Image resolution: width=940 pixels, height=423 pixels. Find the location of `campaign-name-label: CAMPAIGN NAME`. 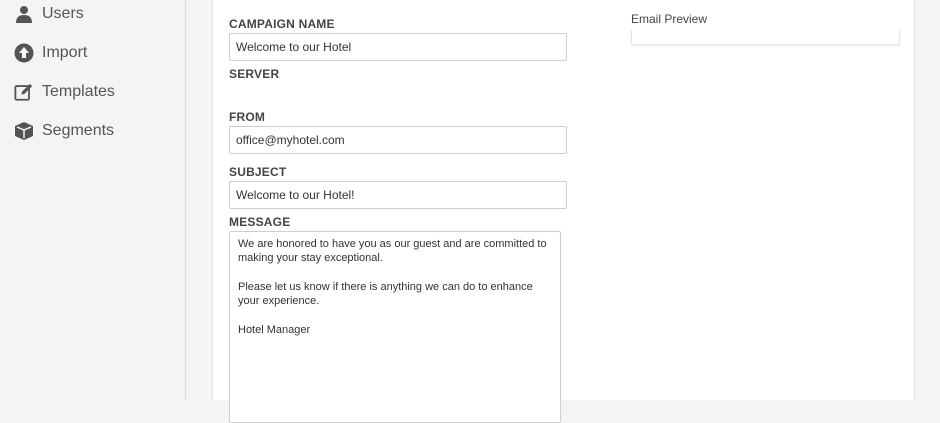

campaign-name-label: CAMPAIGN NAME is located at coordinates (282, 24).